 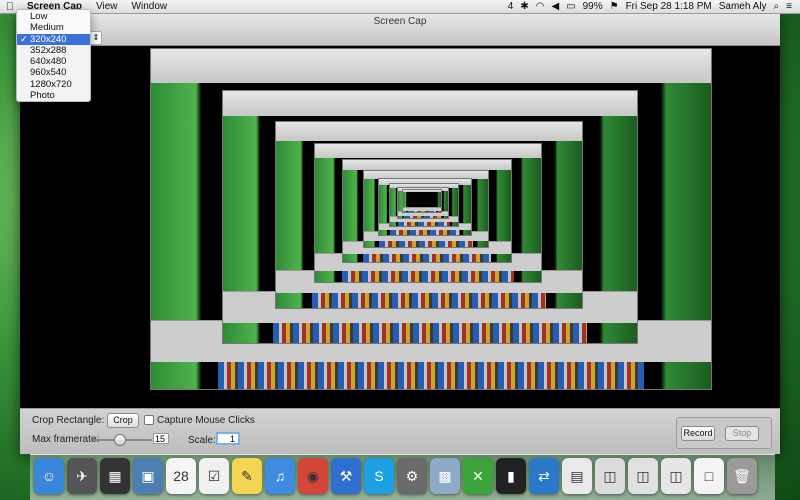 What do you see at coordinates (400, 21) in the screenshot?
I see `window-title: Screen Cap` at bounding box center [400, 21].